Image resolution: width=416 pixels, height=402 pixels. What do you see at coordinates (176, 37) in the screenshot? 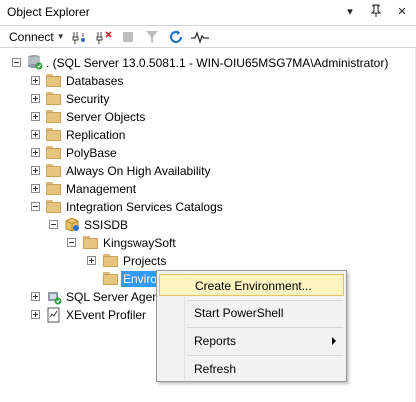
I see `refresh-icon` at bounding box center [176, 37].